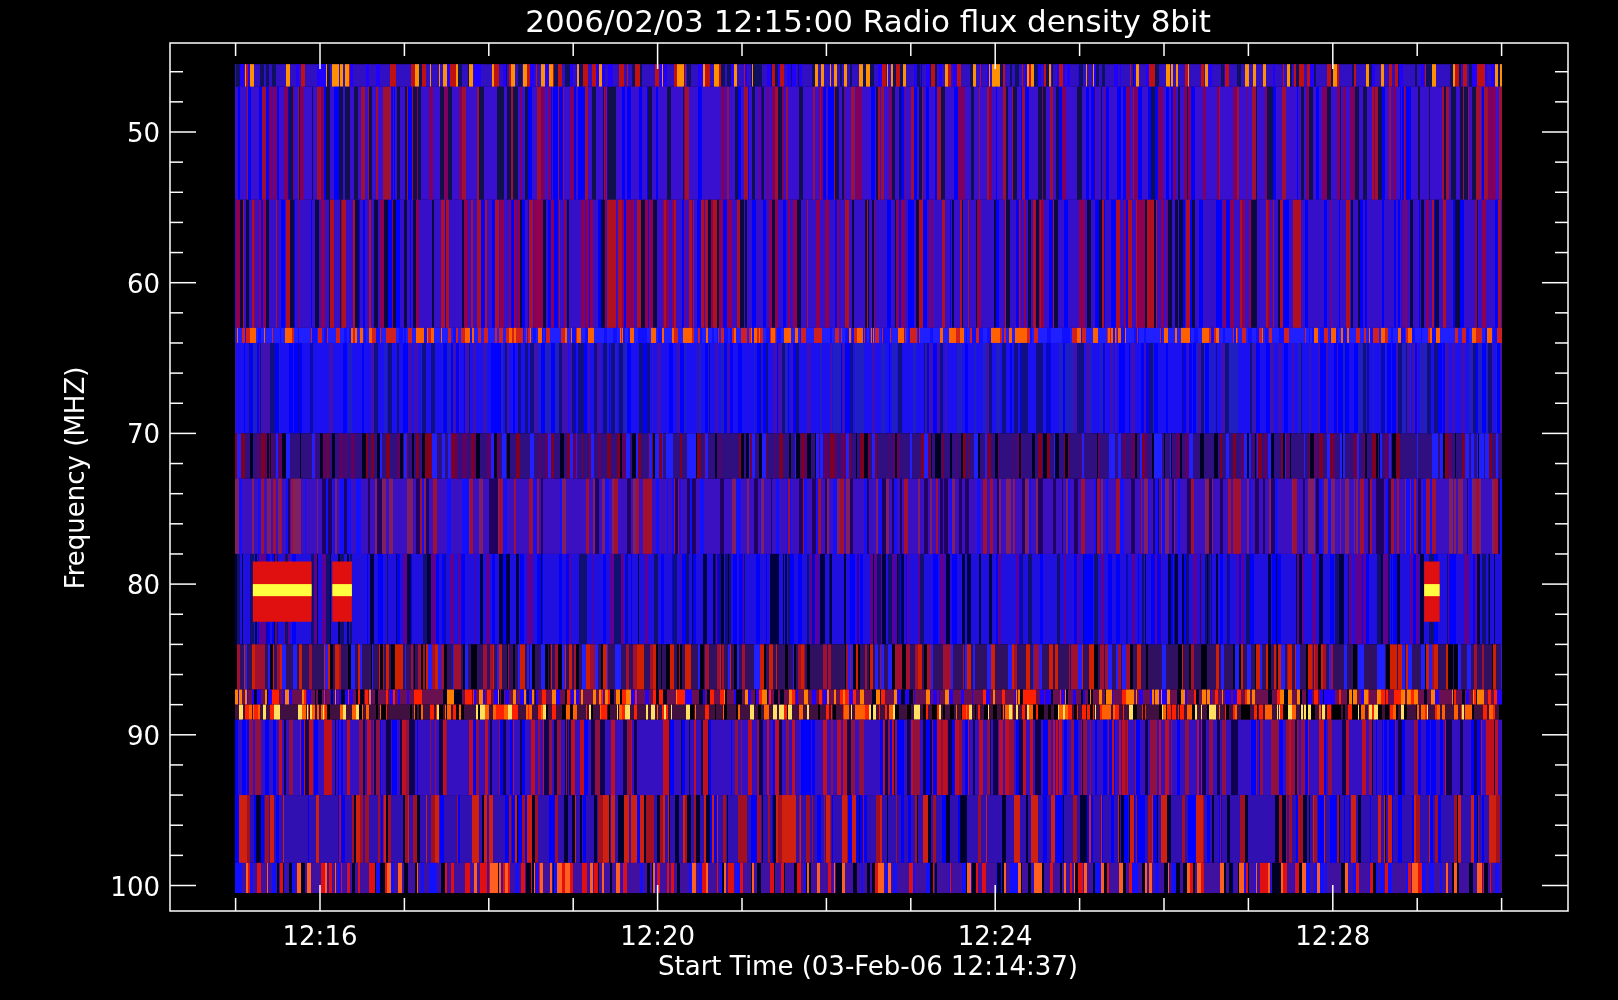  What do you see at coordinates (1333, 936) in the screenshot?
I see `x-tick-label: 12:28` at bounding box center [1333, 936].